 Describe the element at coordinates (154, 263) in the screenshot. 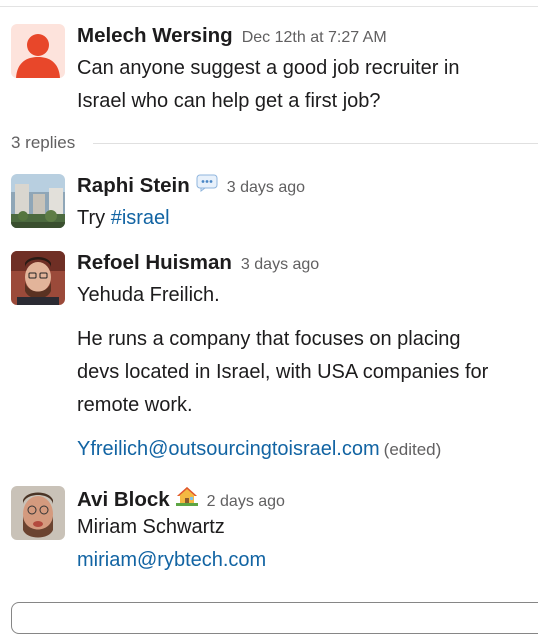

I see `author-name: Refoel Huisman` at that location.